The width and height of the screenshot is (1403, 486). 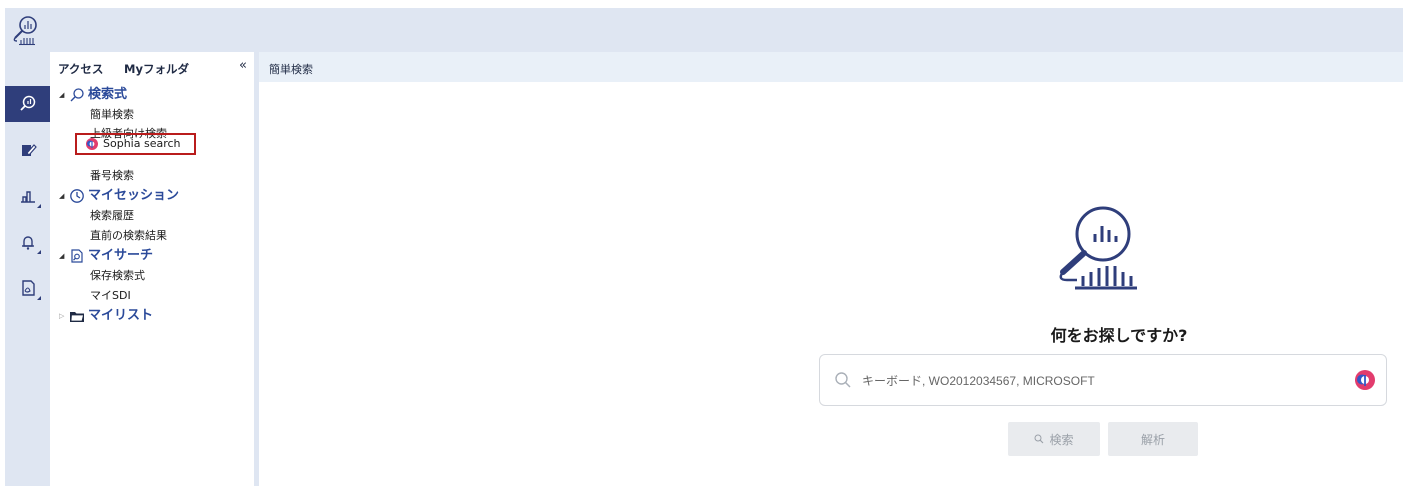 I want to click on icon-rail, so click(x=27, y=269).